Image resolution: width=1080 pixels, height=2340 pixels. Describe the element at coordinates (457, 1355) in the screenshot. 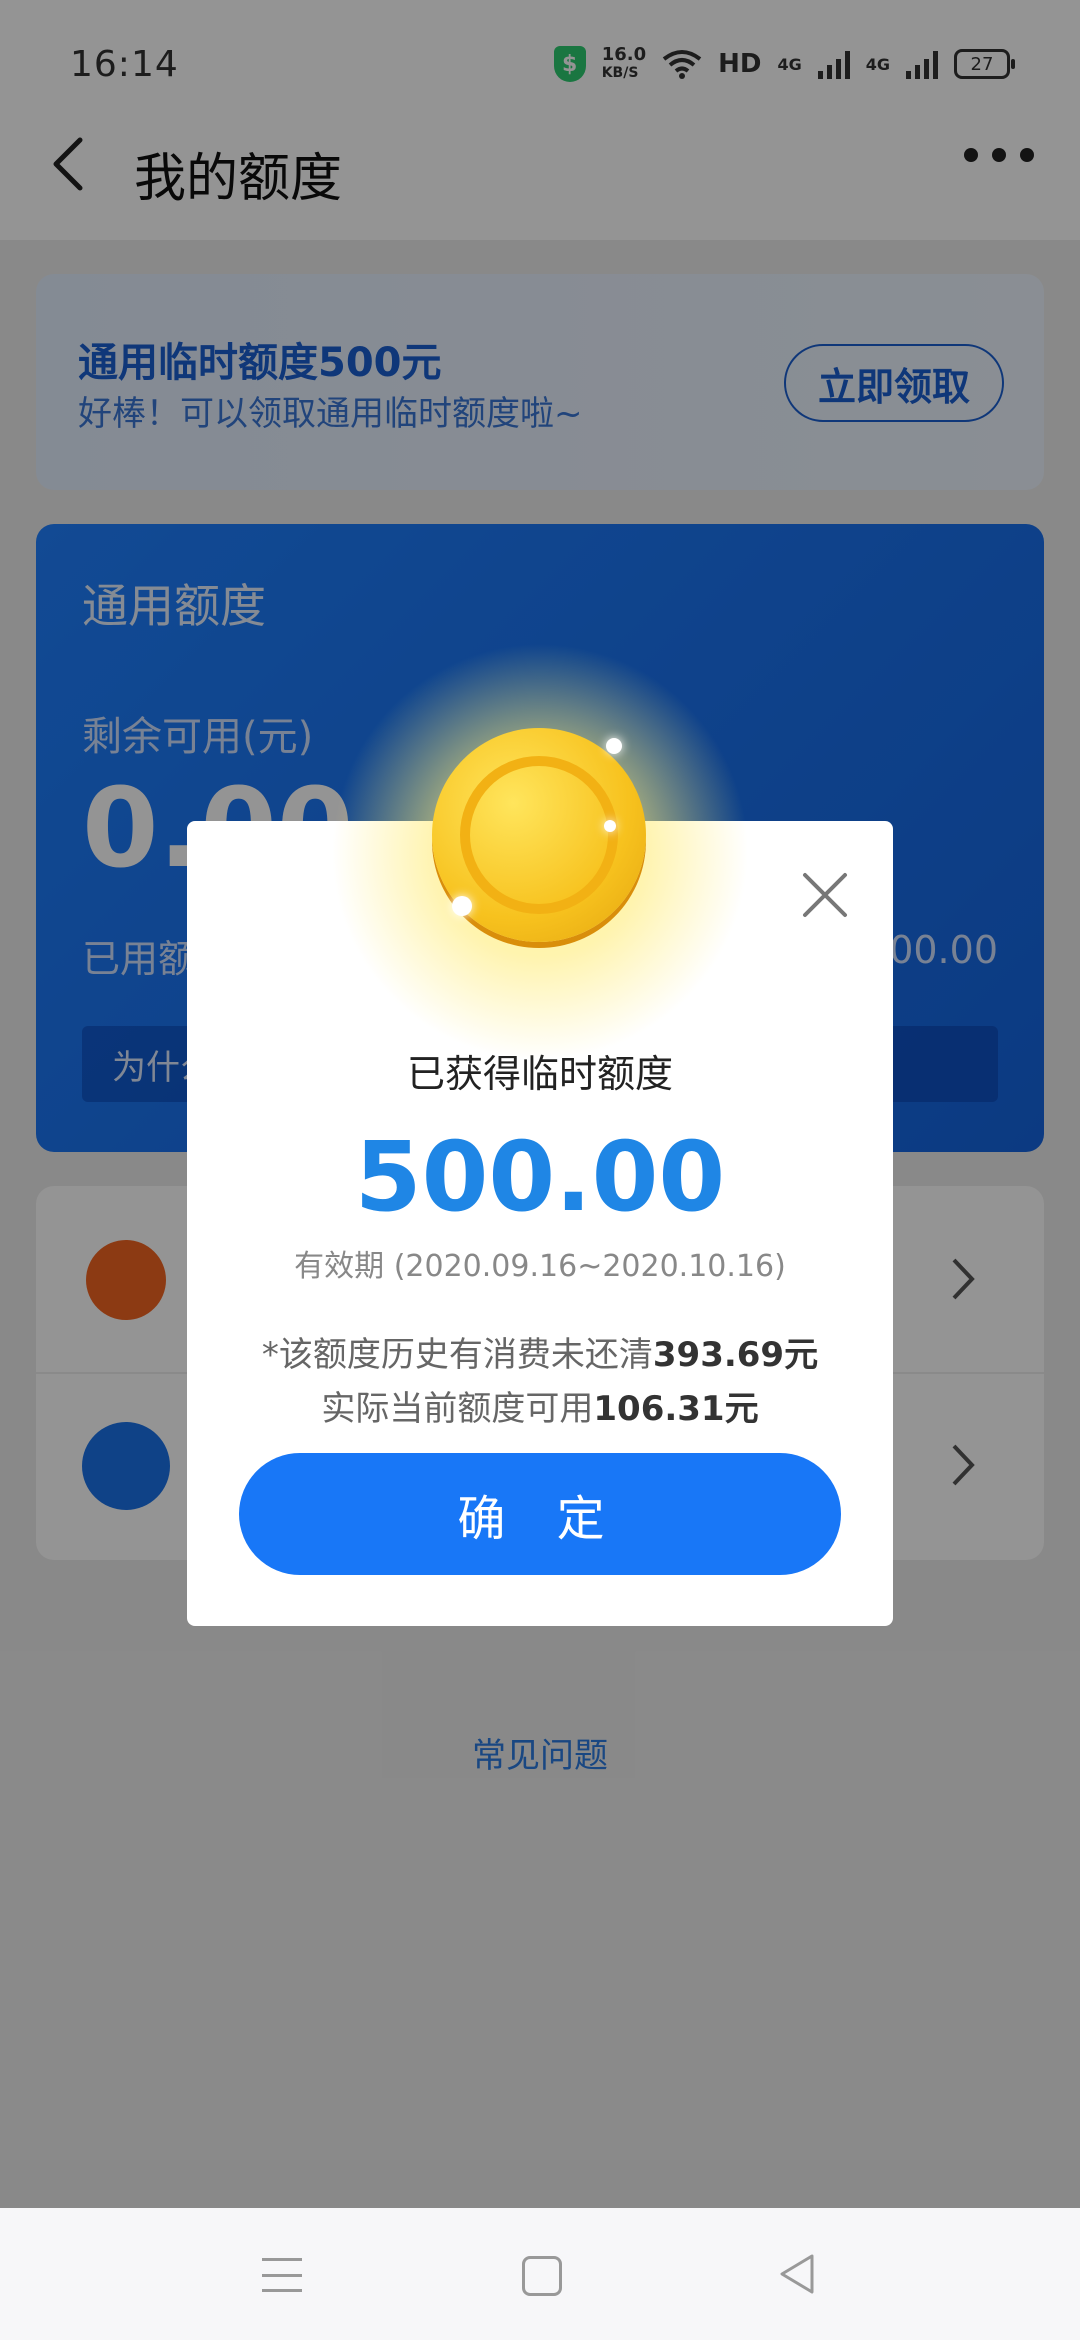

I see `unpaid-note-text: *该额度历史有消费未还清` at that location.